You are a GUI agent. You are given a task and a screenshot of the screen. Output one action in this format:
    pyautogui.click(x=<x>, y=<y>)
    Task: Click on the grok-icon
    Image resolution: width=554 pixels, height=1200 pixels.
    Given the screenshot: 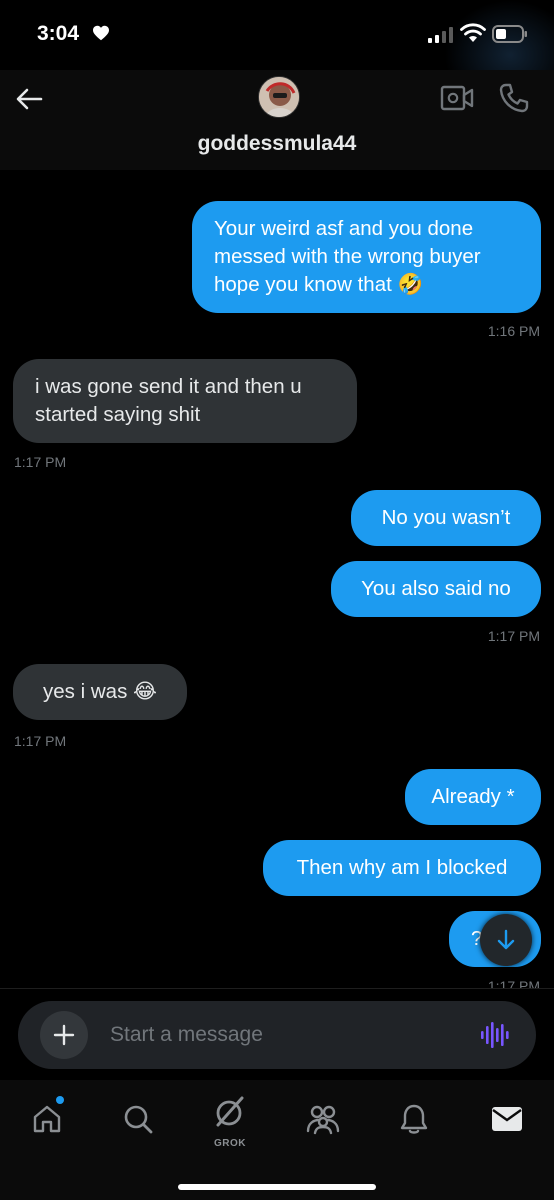 What is the action you would take?
    pyautogui.click(x=230, y=1111)
    